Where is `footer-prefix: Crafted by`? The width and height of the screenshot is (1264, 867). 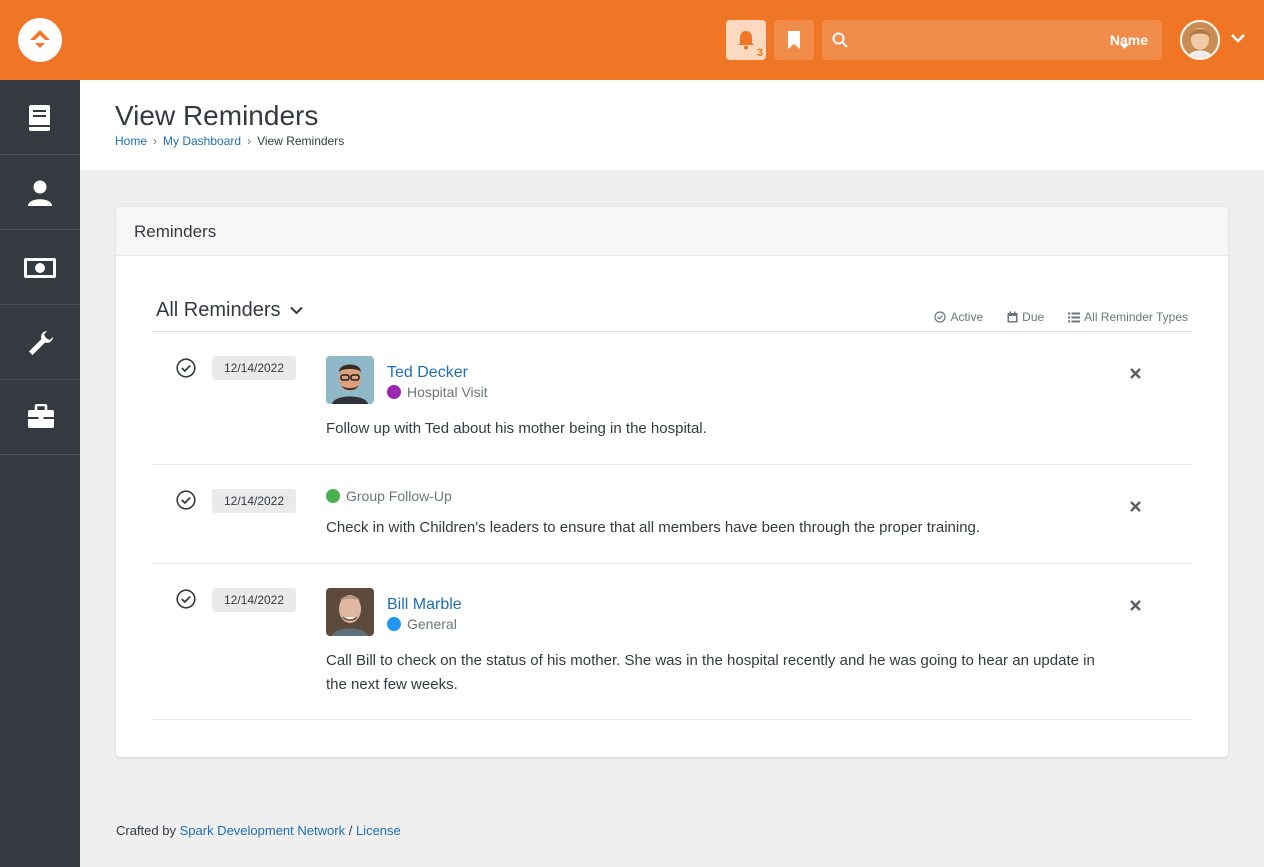 footer-prefix: Crafted by is located at coordinates (146, 830).